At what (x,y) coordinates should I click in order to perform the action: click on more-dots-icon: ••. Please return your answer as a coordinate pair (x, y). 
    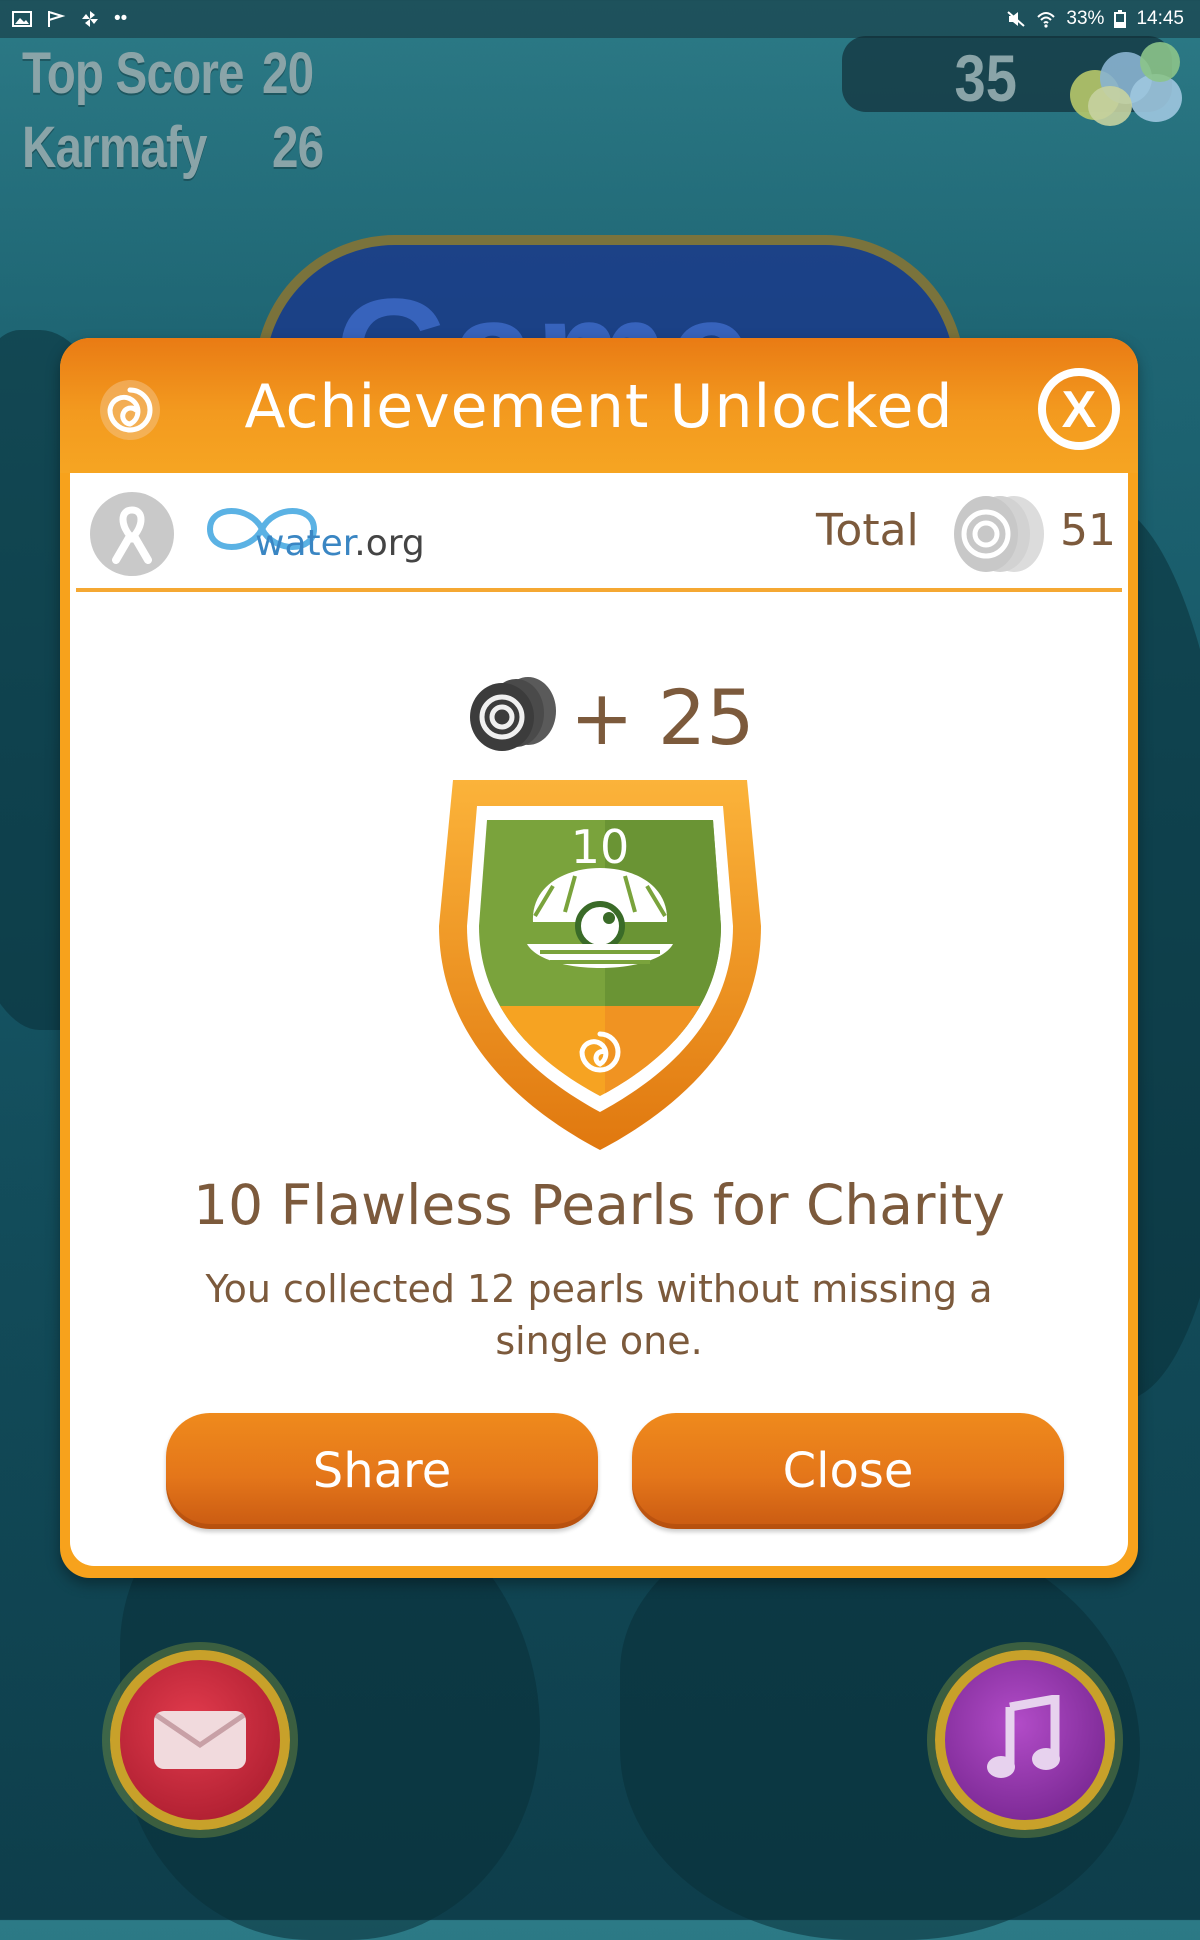
    Looking at the image, I should click on (121, 18).